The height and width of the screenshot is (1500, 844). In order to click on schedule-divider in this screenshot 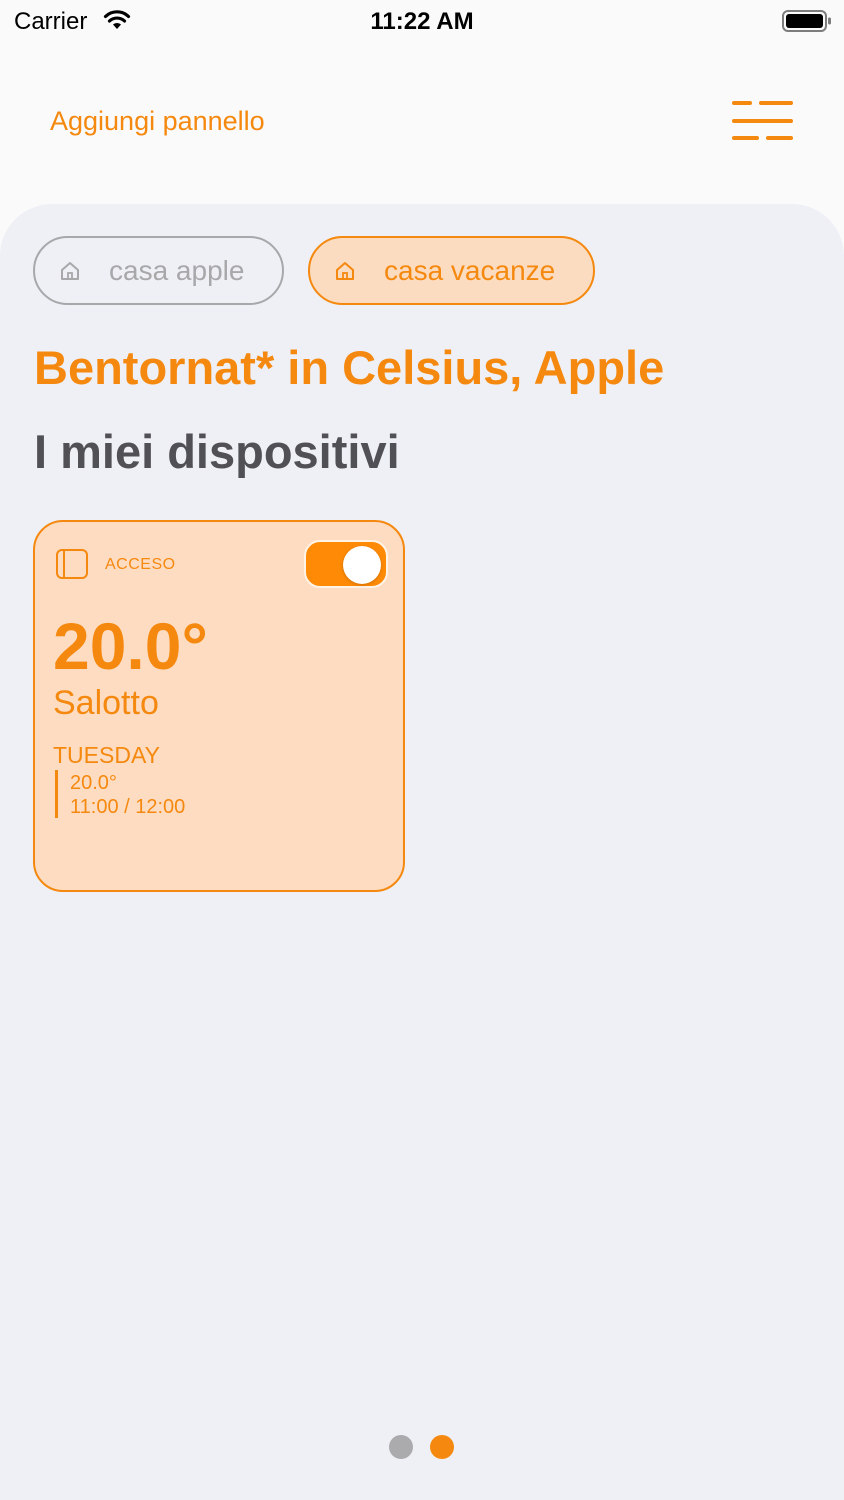, I will do `click(56, 794)`.